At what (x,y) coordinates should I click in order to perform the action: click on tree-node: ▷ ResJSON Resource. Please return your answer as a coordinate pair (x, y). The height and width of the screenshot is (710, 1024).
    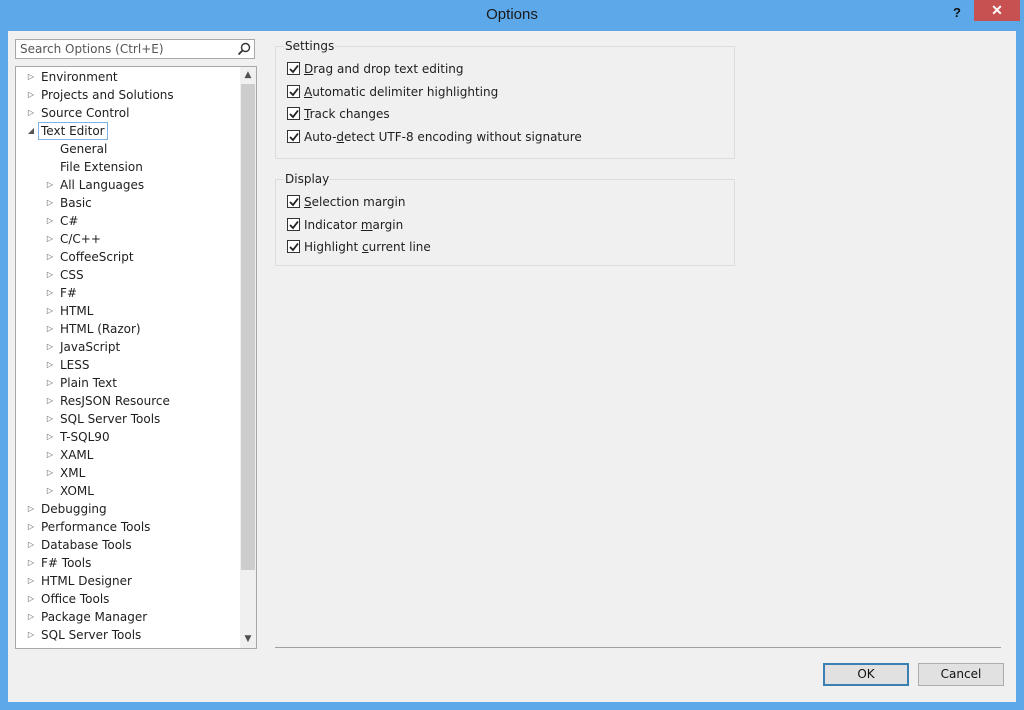
    Looking at the image, I should click on (128, 401).